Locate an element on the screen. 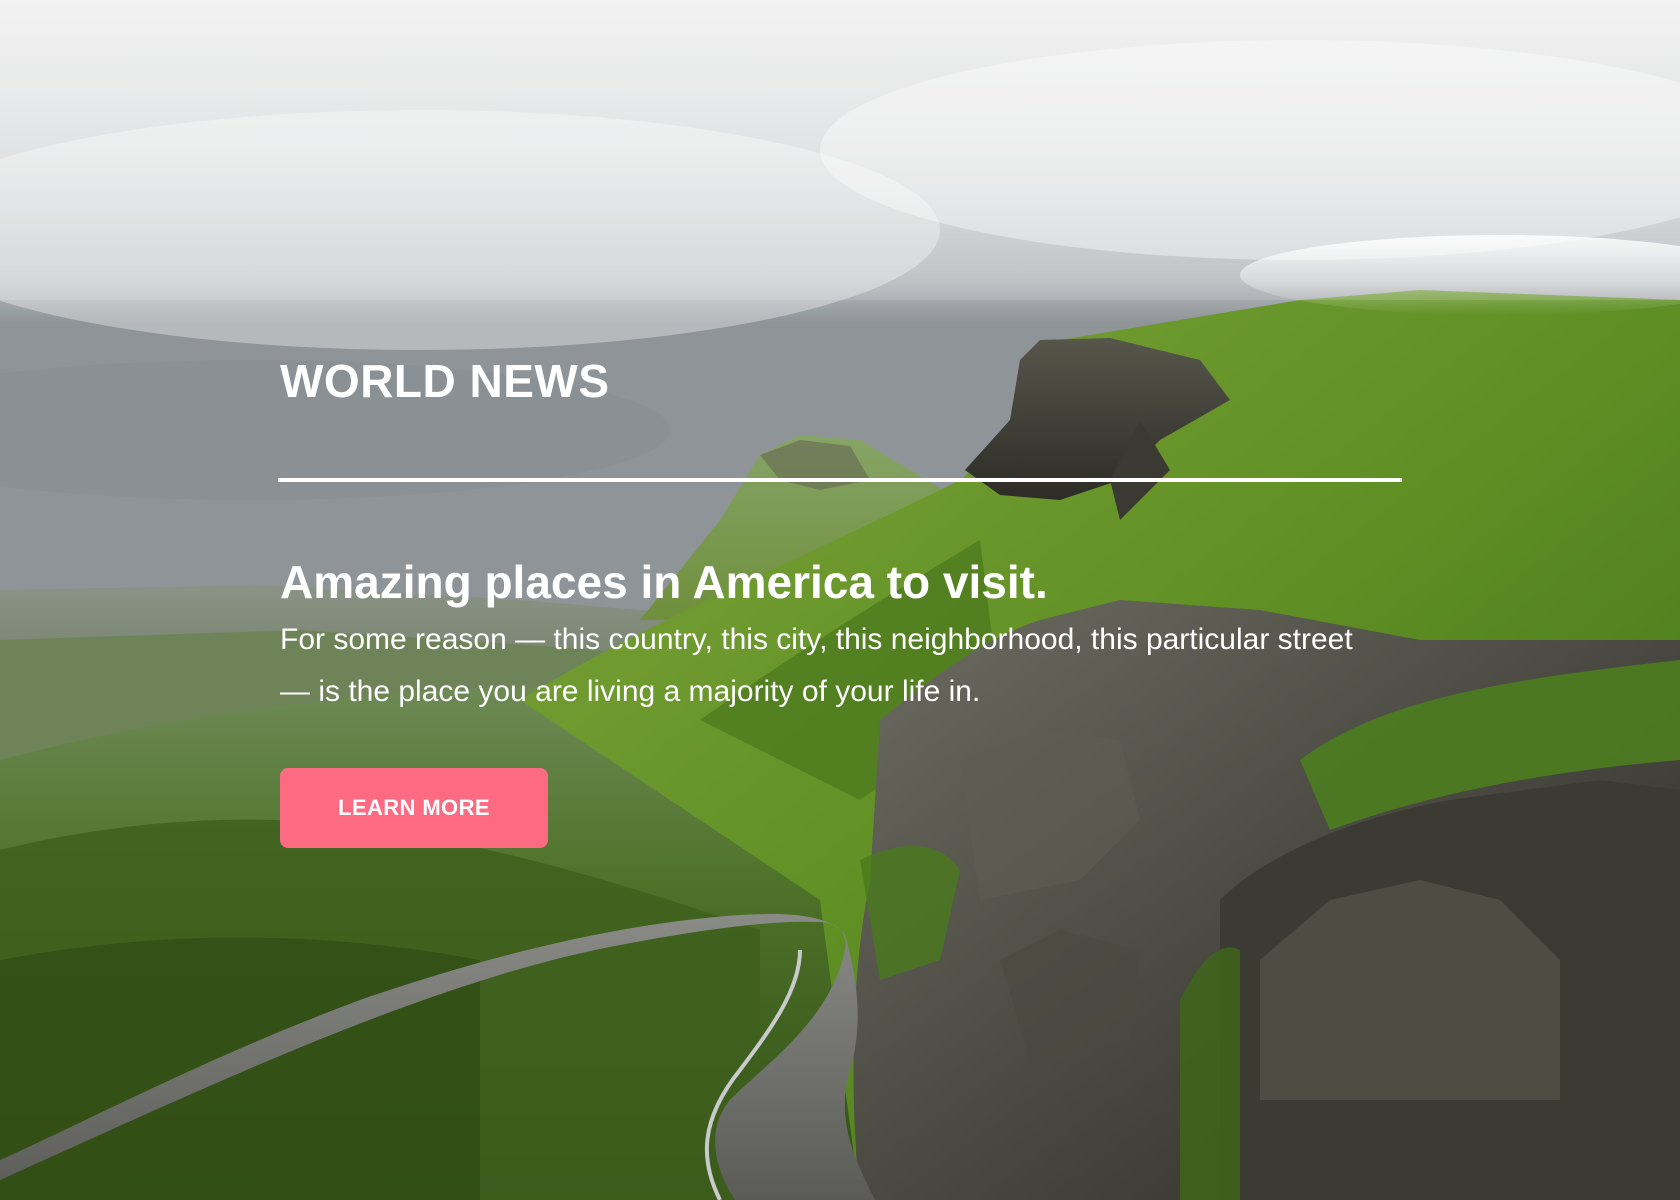  article-headline: Amazing places in America to visit. is located at coordinates (664, 582).